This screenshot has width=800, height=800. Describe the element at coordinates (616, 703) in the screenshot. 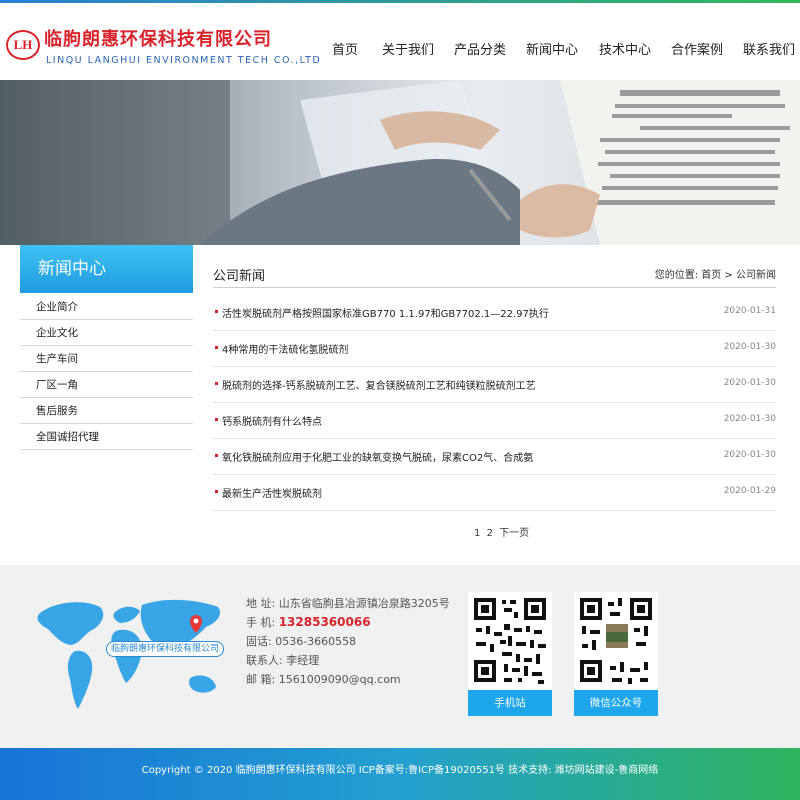

I see `qr-label-wechat: 微信公众号` at that location.